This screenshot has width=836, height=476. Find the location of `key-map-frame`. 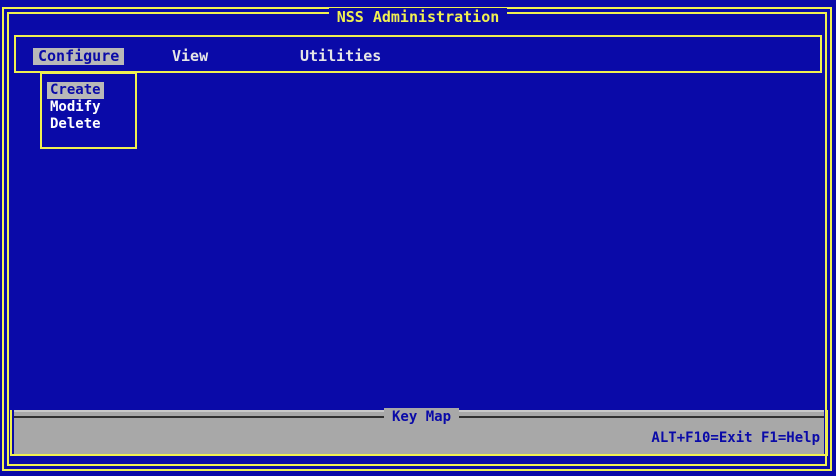

key-map-frame is located at coordinates (419, 433).